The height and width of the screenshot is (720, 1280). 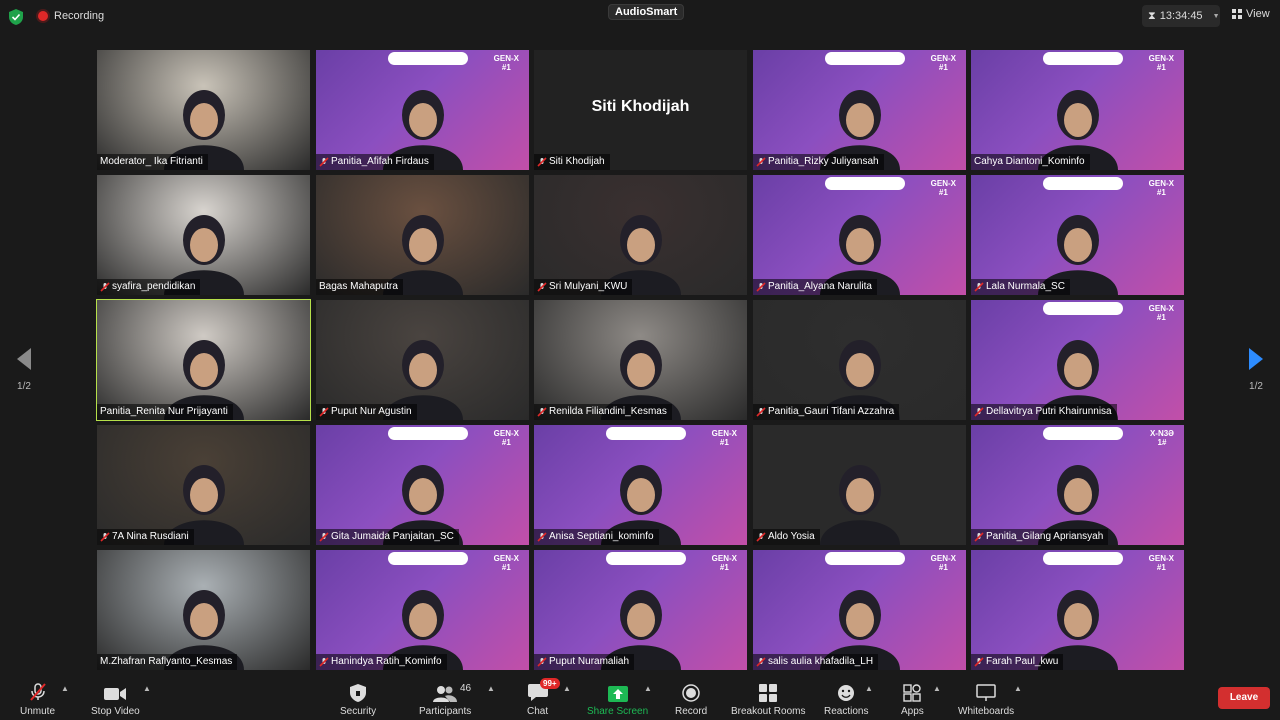 I want to click on participant-tile: X-N3Ə 1# Panitia_Gilang Apriansyah, so click(x=1077, y=485).